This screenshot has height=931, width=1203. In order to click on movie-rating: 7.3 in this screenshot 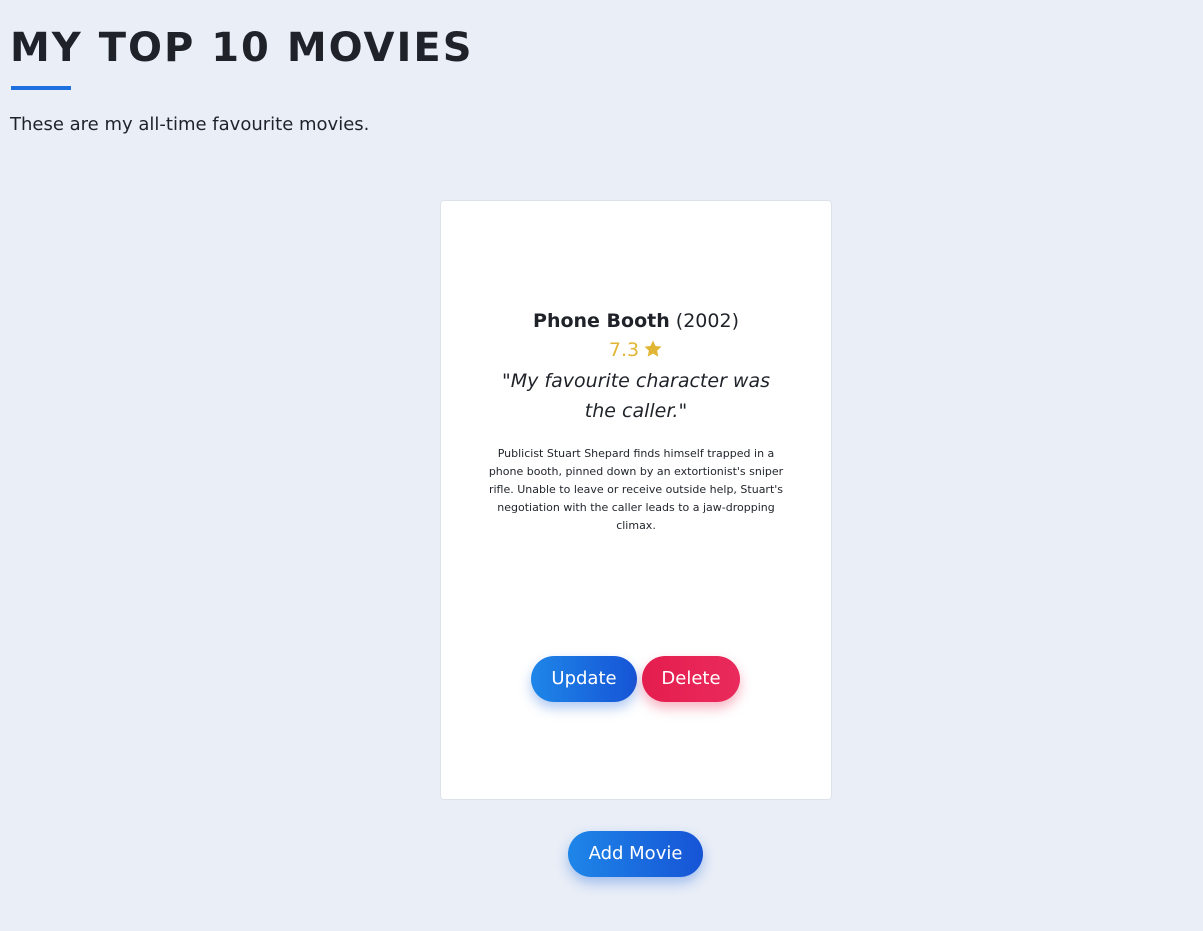, I will do `click(636, 351)`.